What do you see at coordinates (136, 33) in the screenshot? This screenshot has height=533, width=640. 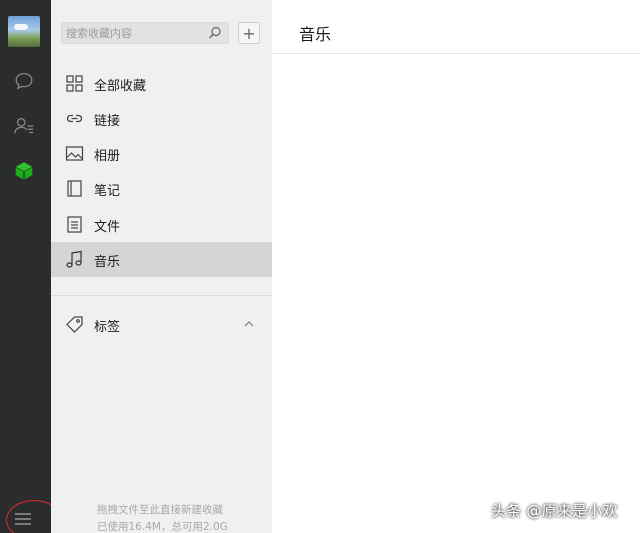 I see `search-input` at bounding box center [136, 33].